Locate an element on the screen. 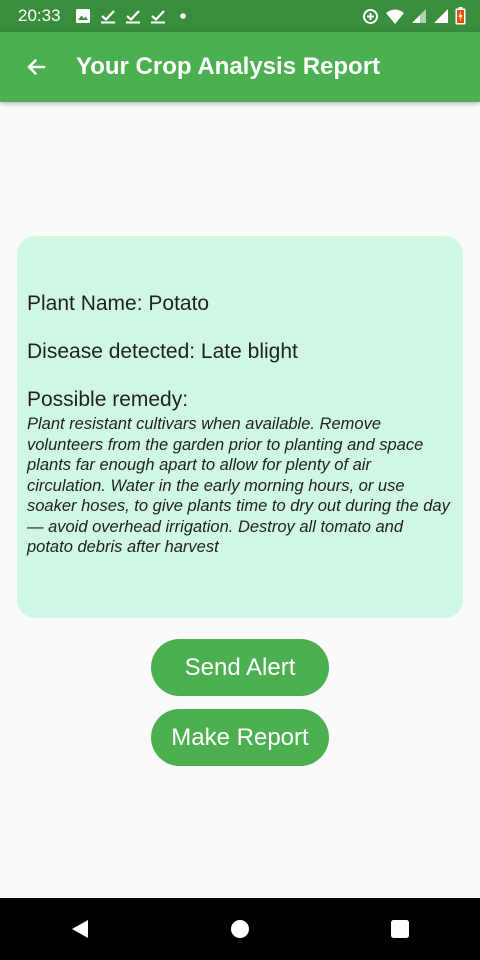 This screenshot has height=960, width=480. nav-home-button is located at coordinates (240, 929).